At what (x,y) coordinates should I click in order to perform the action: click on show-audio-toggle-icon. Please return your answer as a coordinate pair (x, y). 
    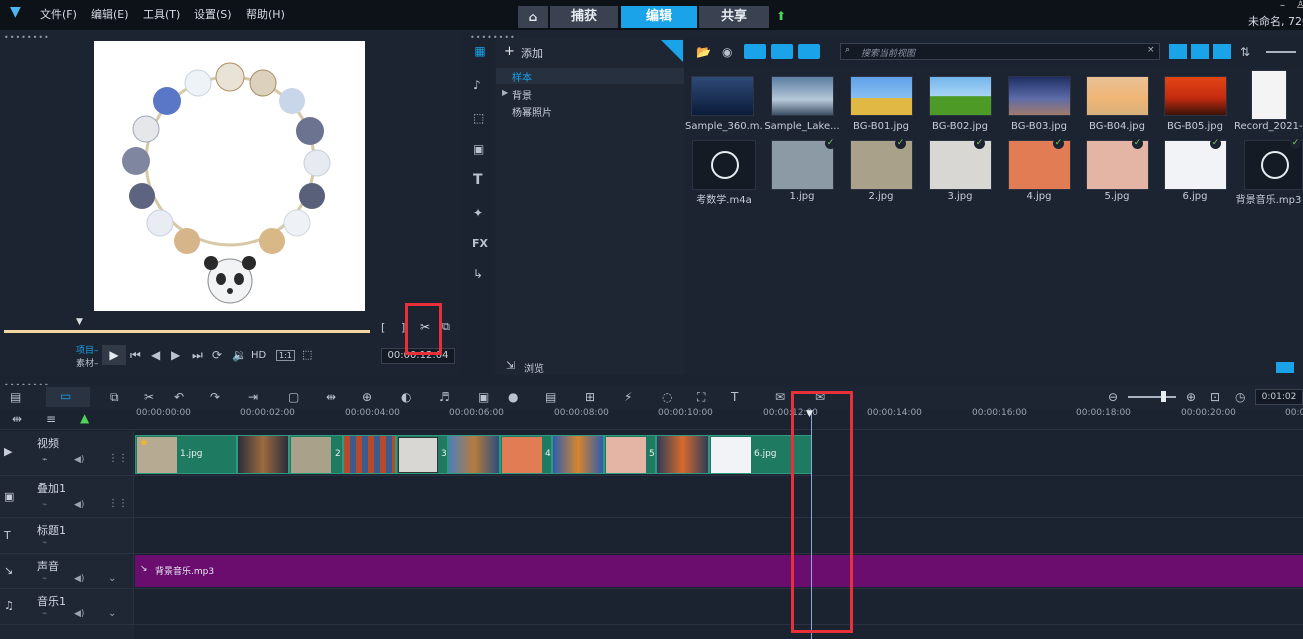
    Looking at the image, I should click on (809, 51).